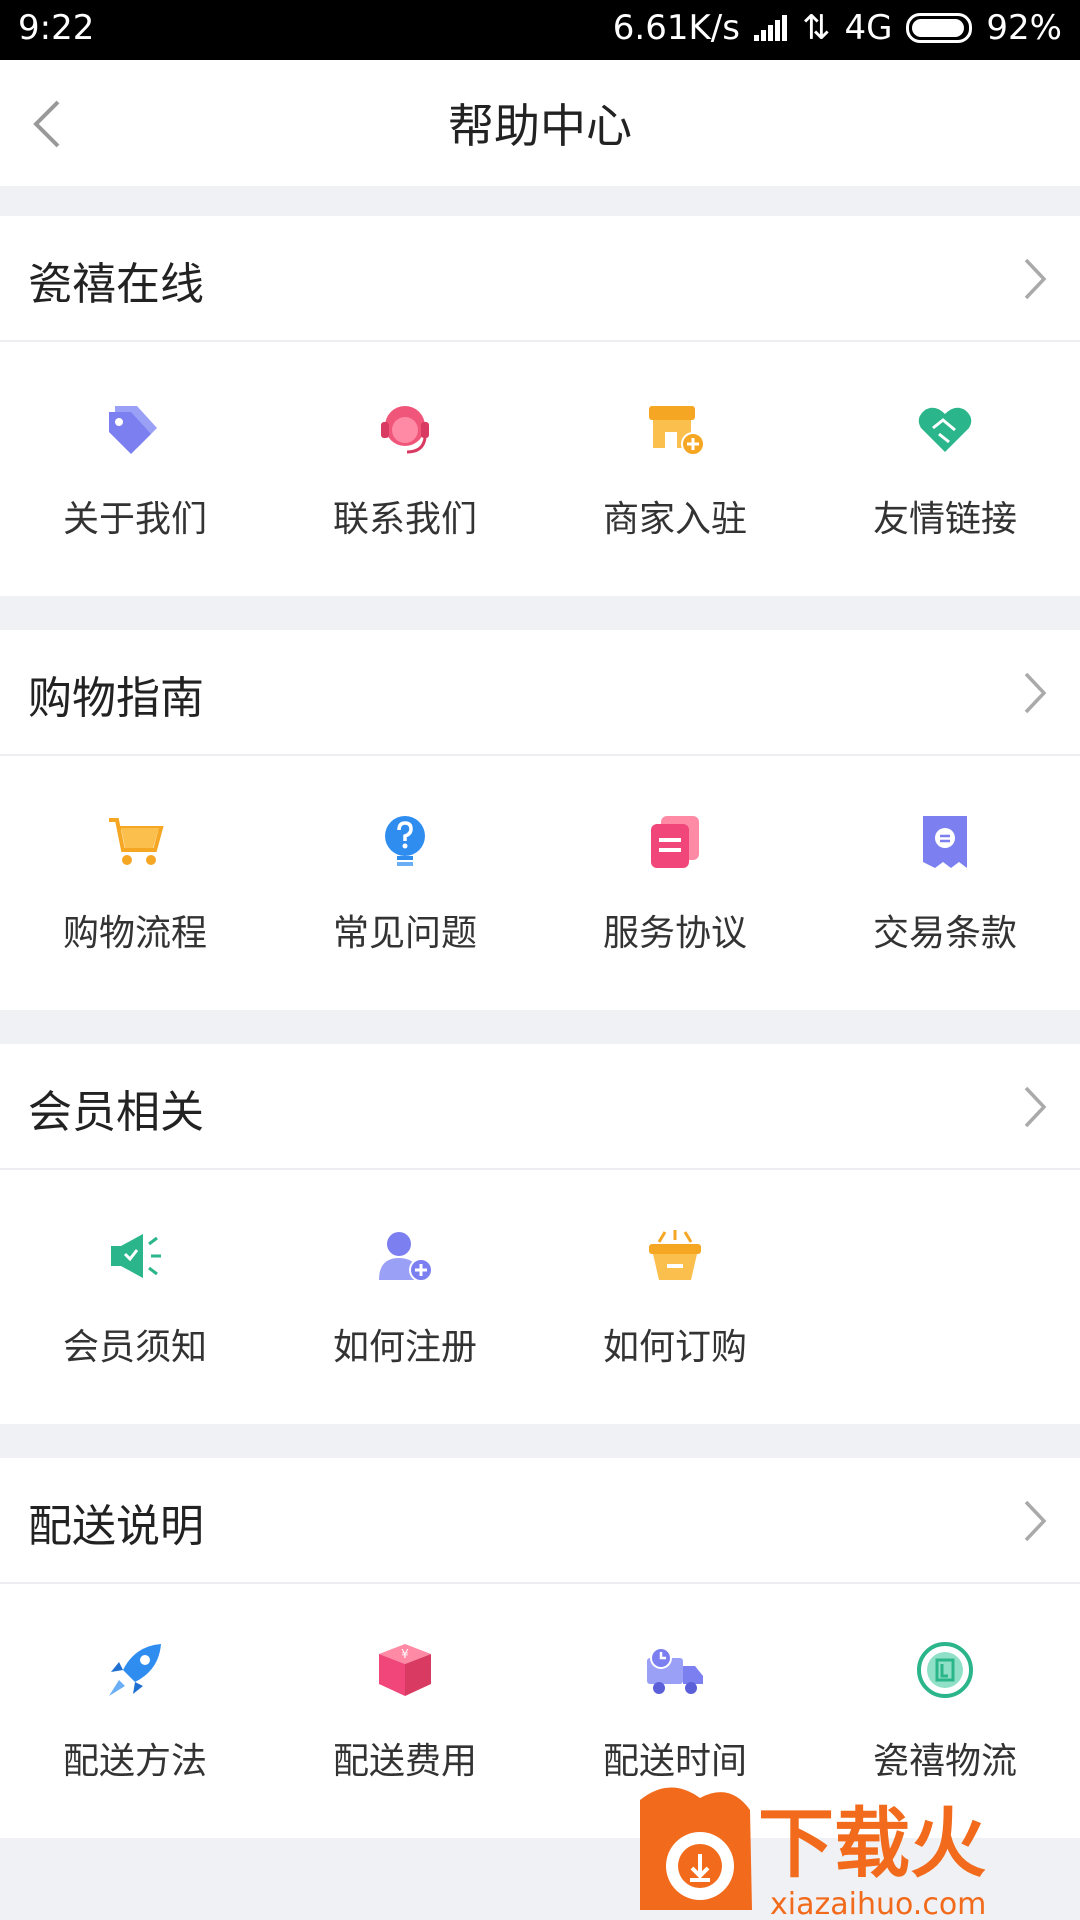 The width and height of the screenshot is (1080, 1920). Describe the element at coordinates (675, 883) in the screenshot. I see `grid-item-service-agreement: 服务协议` at that location.